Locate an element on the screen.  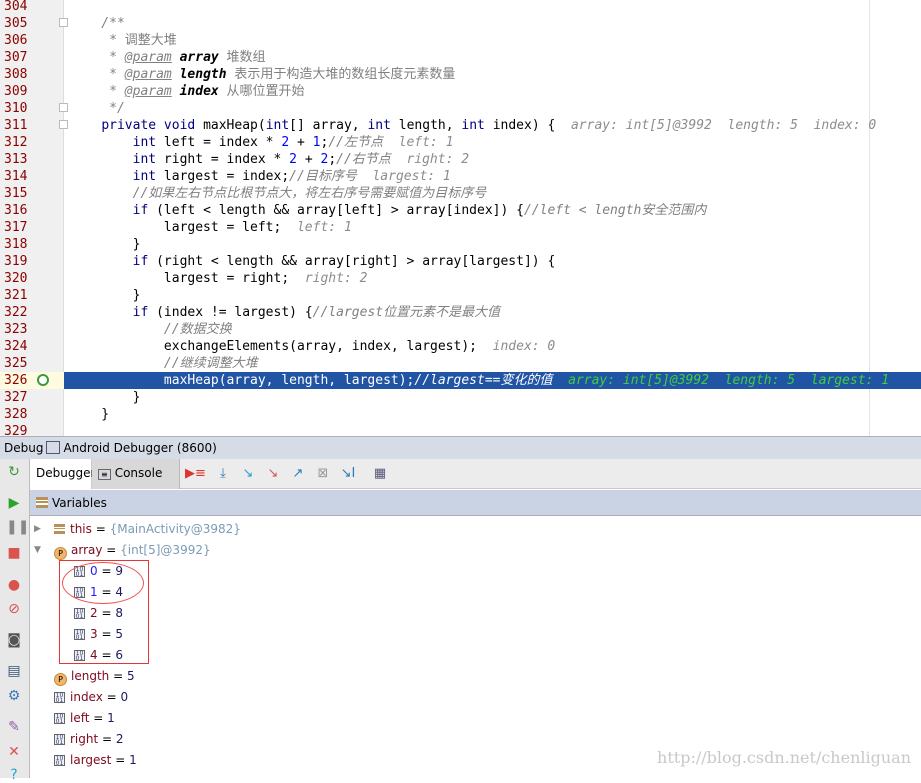
code-token: left = index * is located at coordinates (219, 142).